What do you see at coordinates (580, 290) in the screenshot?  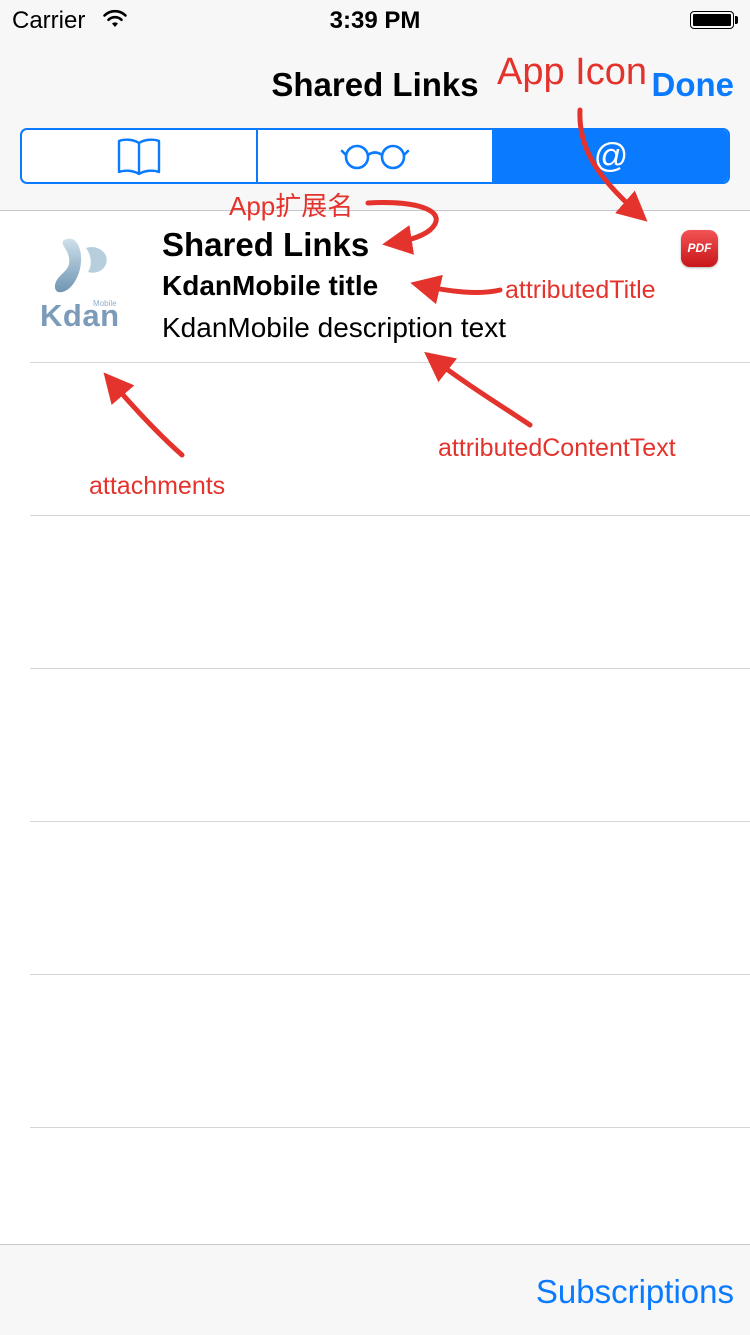 I see `annotation-attributed-title: attributedTitle` at bounding box center [580, 290].